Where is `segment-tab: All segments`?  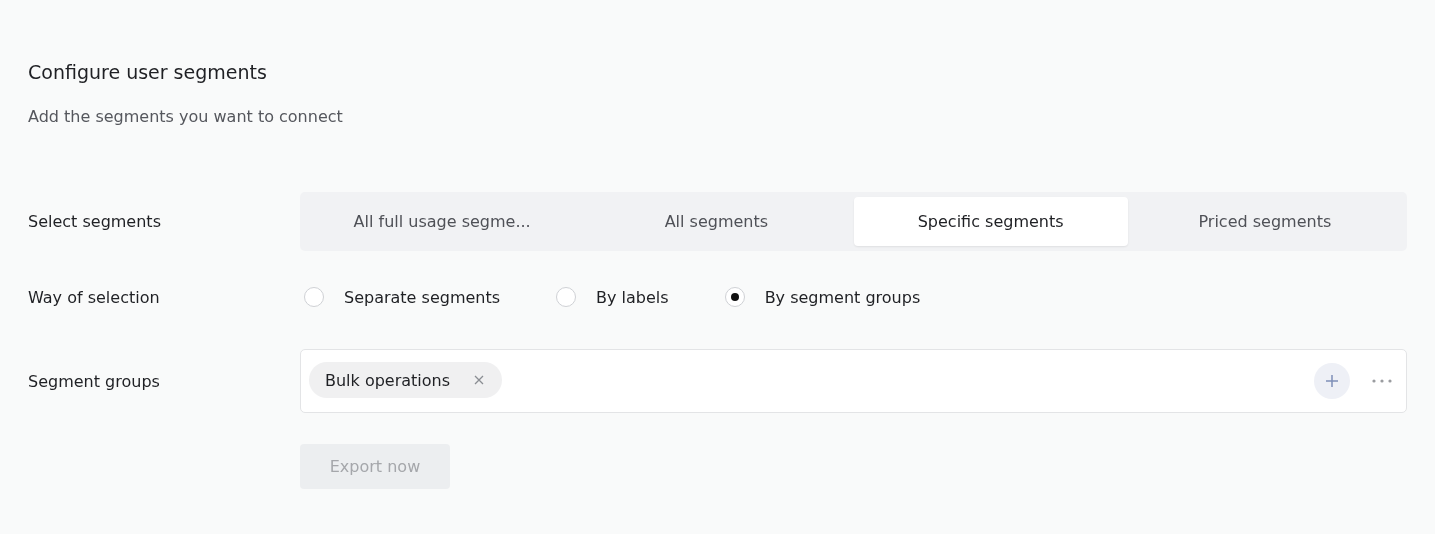 segment-tab: All segments is located at coordinates (716, 221).